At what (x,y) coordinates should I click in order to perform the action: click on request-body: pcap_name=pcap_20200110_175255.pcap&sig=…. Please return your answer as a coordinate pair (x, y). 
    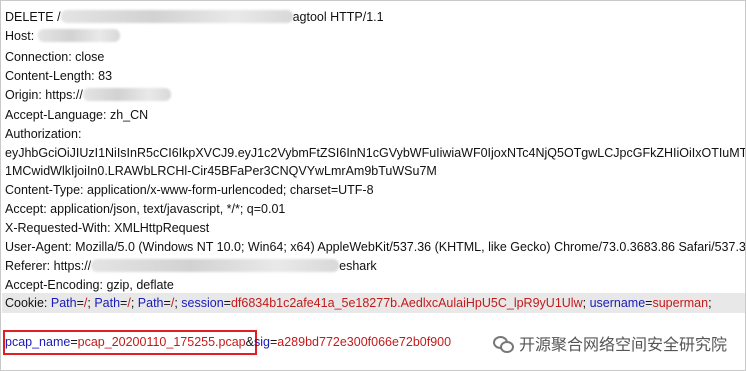
    Looking at the image, I should click on (228, 342).